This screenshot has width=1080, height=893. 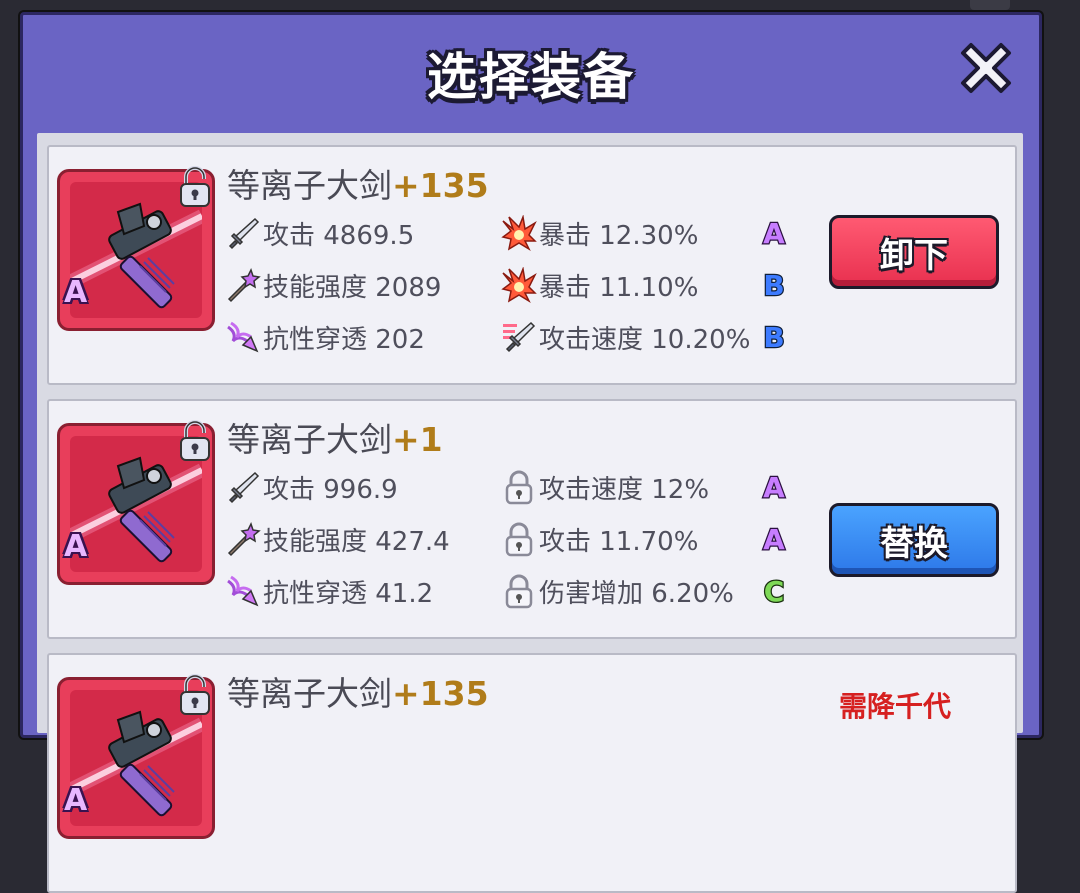 I want to click on substat-locked-1: 攻击速度 12%, so click(x=605, y=487).